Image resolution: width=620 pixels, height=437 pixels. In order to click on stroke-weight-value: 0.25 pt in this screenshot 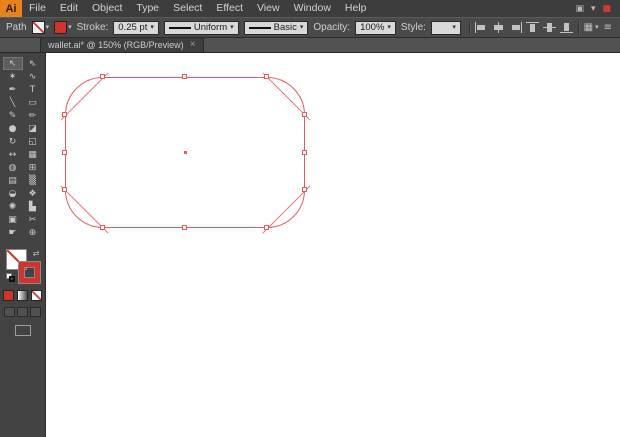, I will do `click(133, 27)`.